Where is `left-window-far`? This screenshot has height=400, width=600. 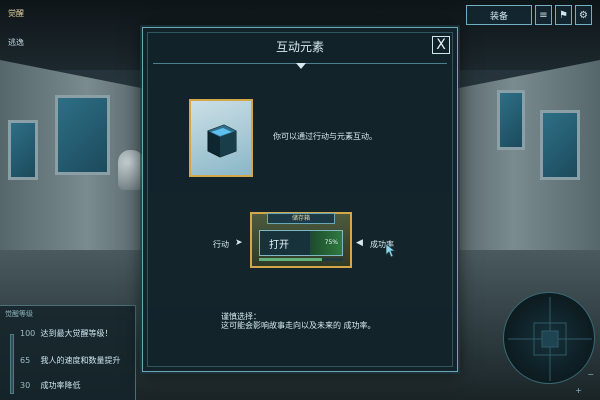
left-window-far is located at coordinates (23, 150).